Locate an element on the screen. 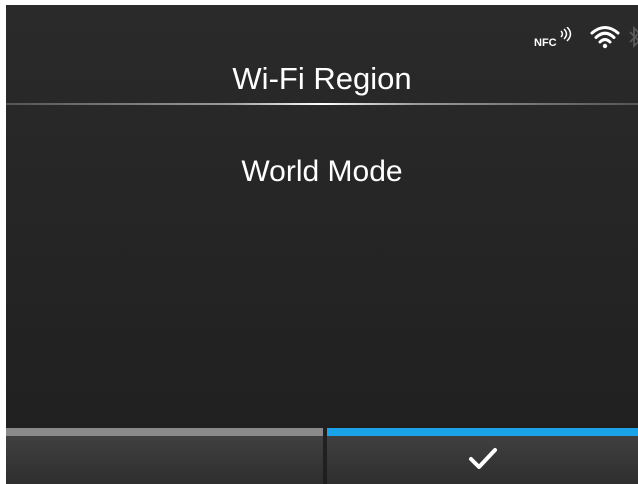 The image size is (638, 484). bluetooth-icon is located at coordinates (633, 37).